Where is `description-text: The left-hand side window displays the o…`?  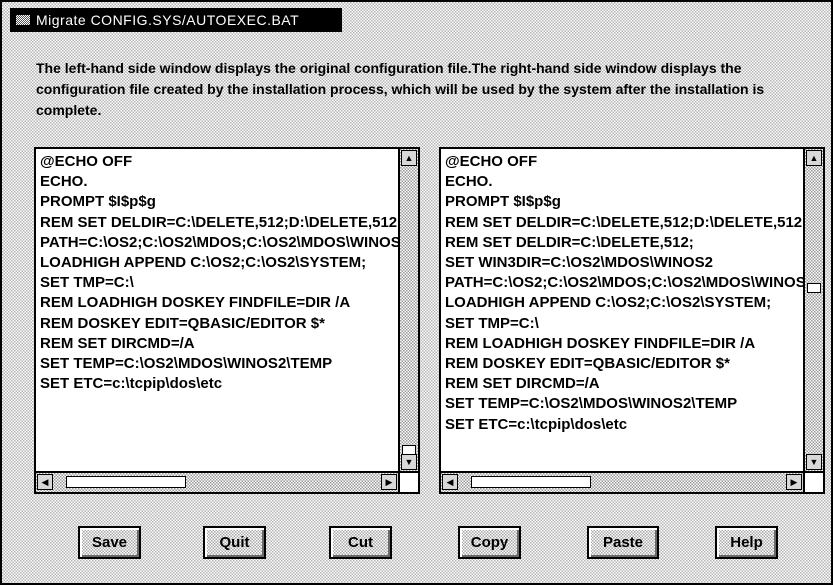 description-text: The left-hand side window displays the o… is located at coordinates (400, 89).